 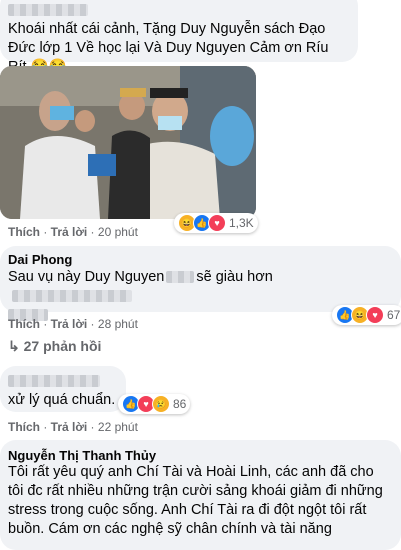 I want to click on comment-actions: Thích · Trả lời · 20 phút, so click(x=73, y=232).